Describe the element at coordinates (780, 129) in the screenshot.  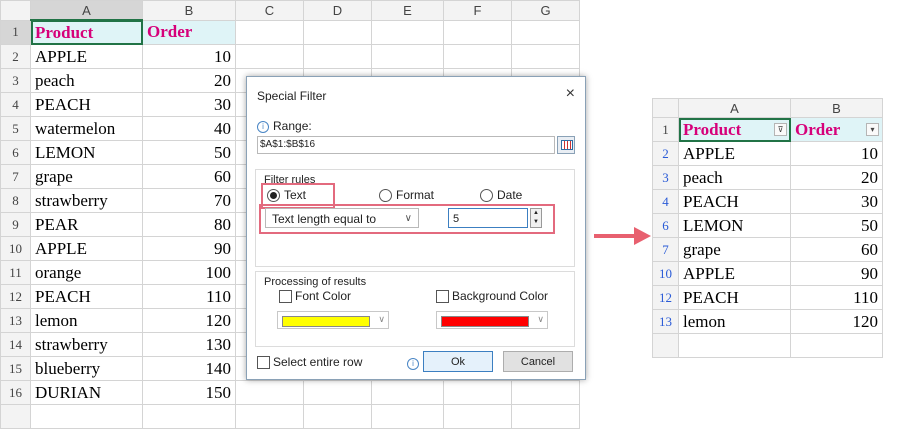
I see `filter-active-icon: ⊽` at that location.